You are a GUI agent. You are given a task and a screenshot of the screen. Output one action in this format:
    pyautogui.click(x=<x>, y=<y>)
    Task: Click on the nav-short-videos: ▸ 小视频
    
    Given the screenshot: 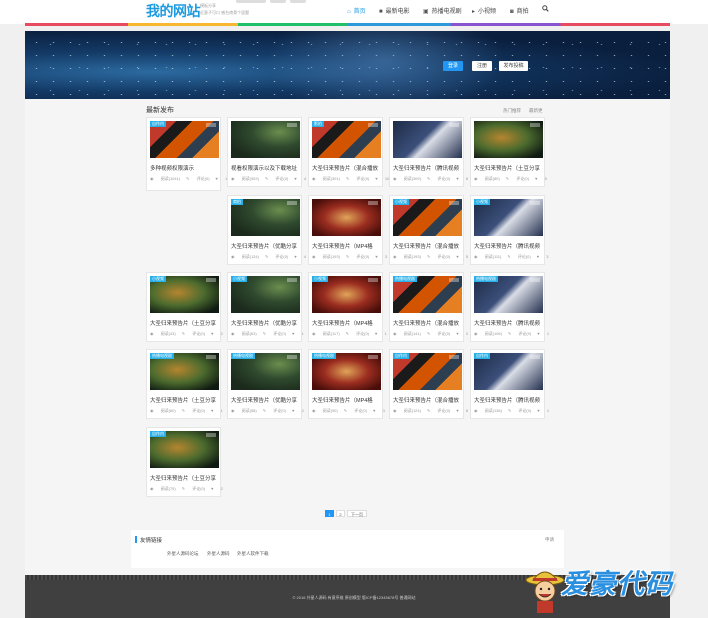 What is the action you would take?
    pyautogui.click(x=484, y=10)
    